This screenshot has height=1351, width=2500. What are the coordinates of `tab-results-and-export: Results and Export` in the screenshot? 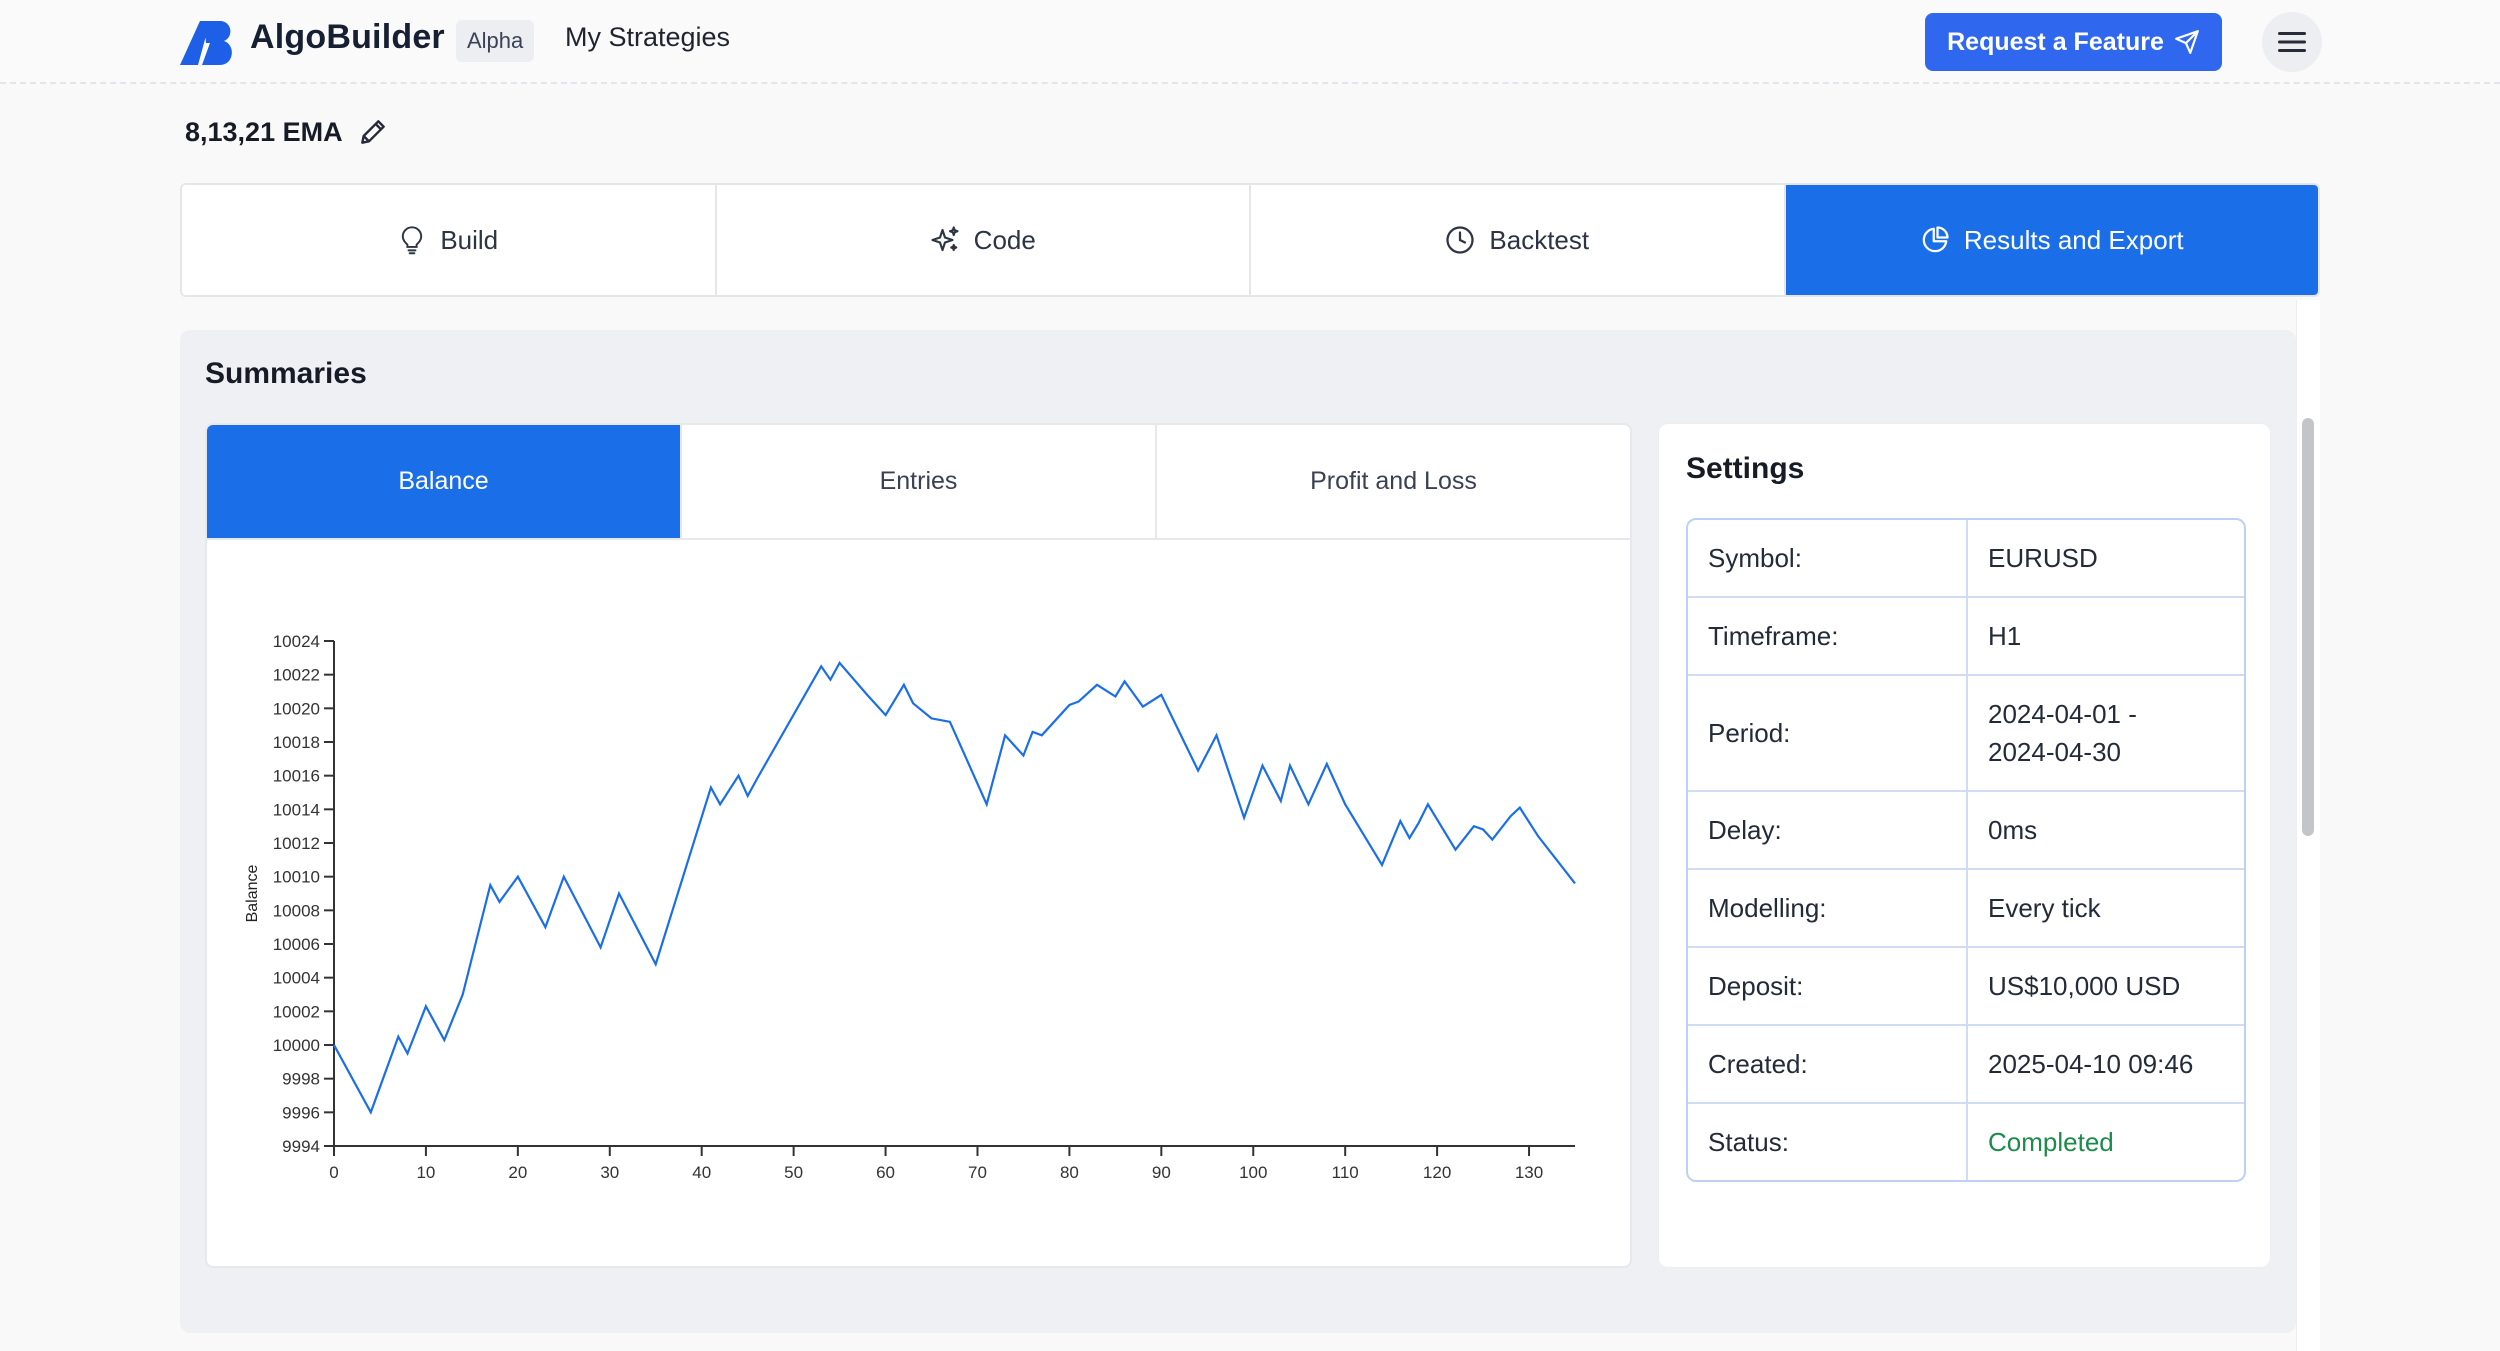 It's located at (2051, 240).